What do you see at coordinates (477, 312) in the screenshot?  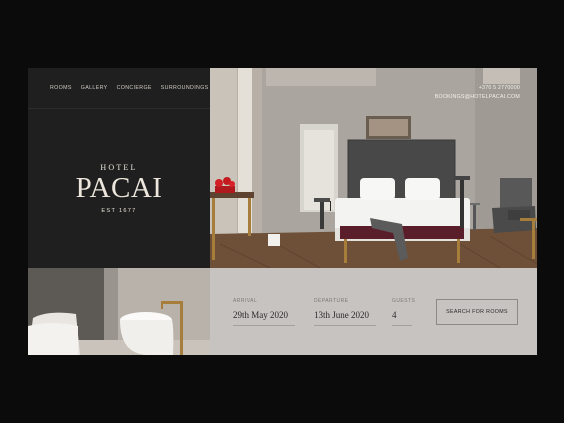 I see `search-rooms-button: SEARCH FOR ROOMS` at bounding box center [477, 312].